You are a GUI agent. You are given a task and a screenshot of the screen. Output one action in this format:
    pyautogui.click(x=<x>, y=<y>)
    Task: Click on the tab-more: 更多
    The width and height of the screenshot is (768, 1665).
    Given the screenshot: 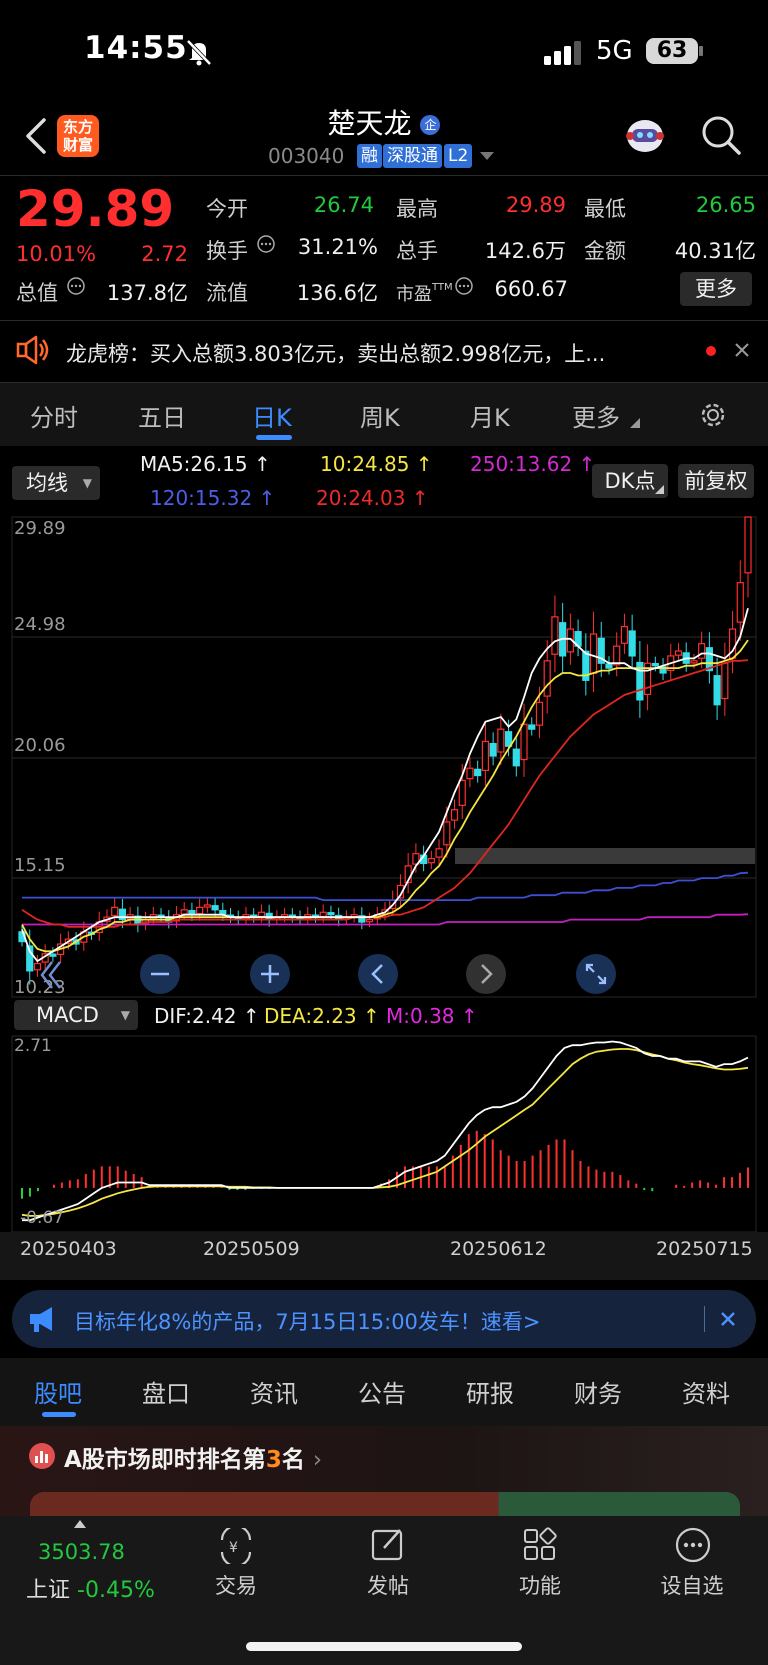 What is the action you would take?
    pyautogui.click(x=596, y=415)
    